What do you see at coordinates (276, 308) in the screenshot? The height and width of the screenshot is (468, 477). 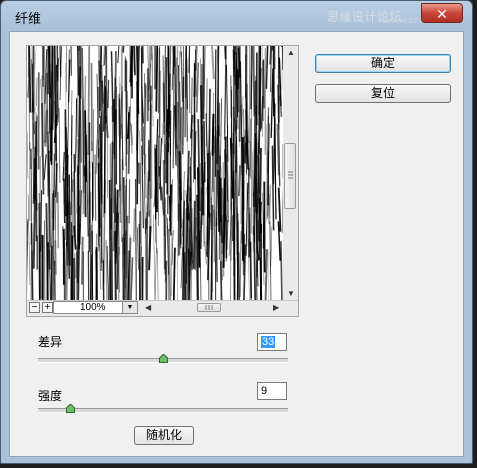 I see `scroll-right-icon: ▶` at bounding box center [276, 308].